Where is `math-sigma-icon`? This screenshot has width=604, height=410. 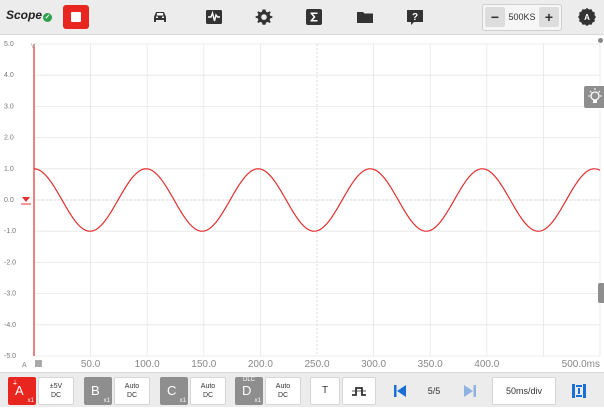 math-sigma-icon is located at coordinates (314, 17).